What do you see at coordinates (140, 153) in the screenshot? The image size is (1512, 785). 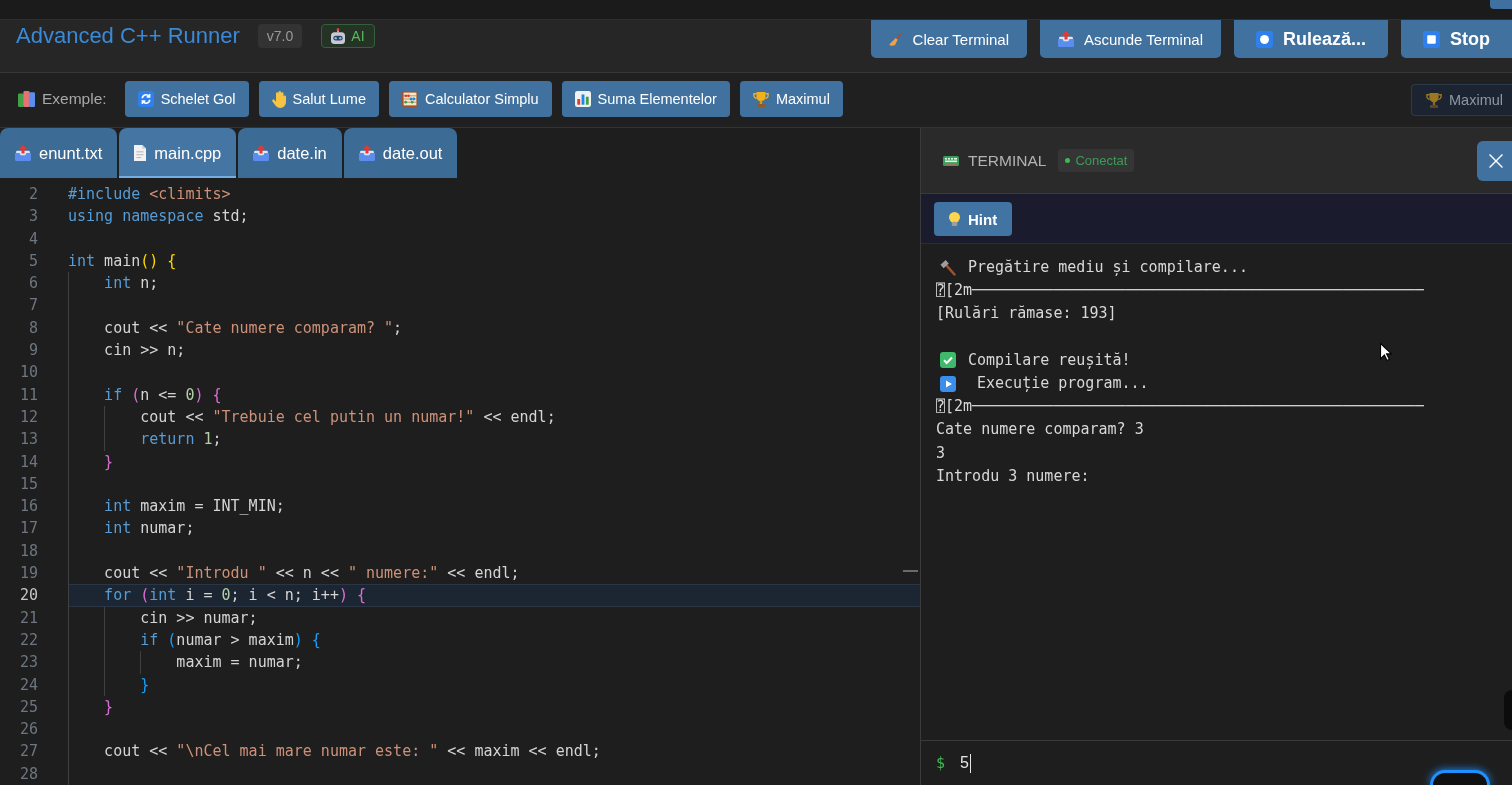 I see `document-icon` at bounding box center [140, 153].